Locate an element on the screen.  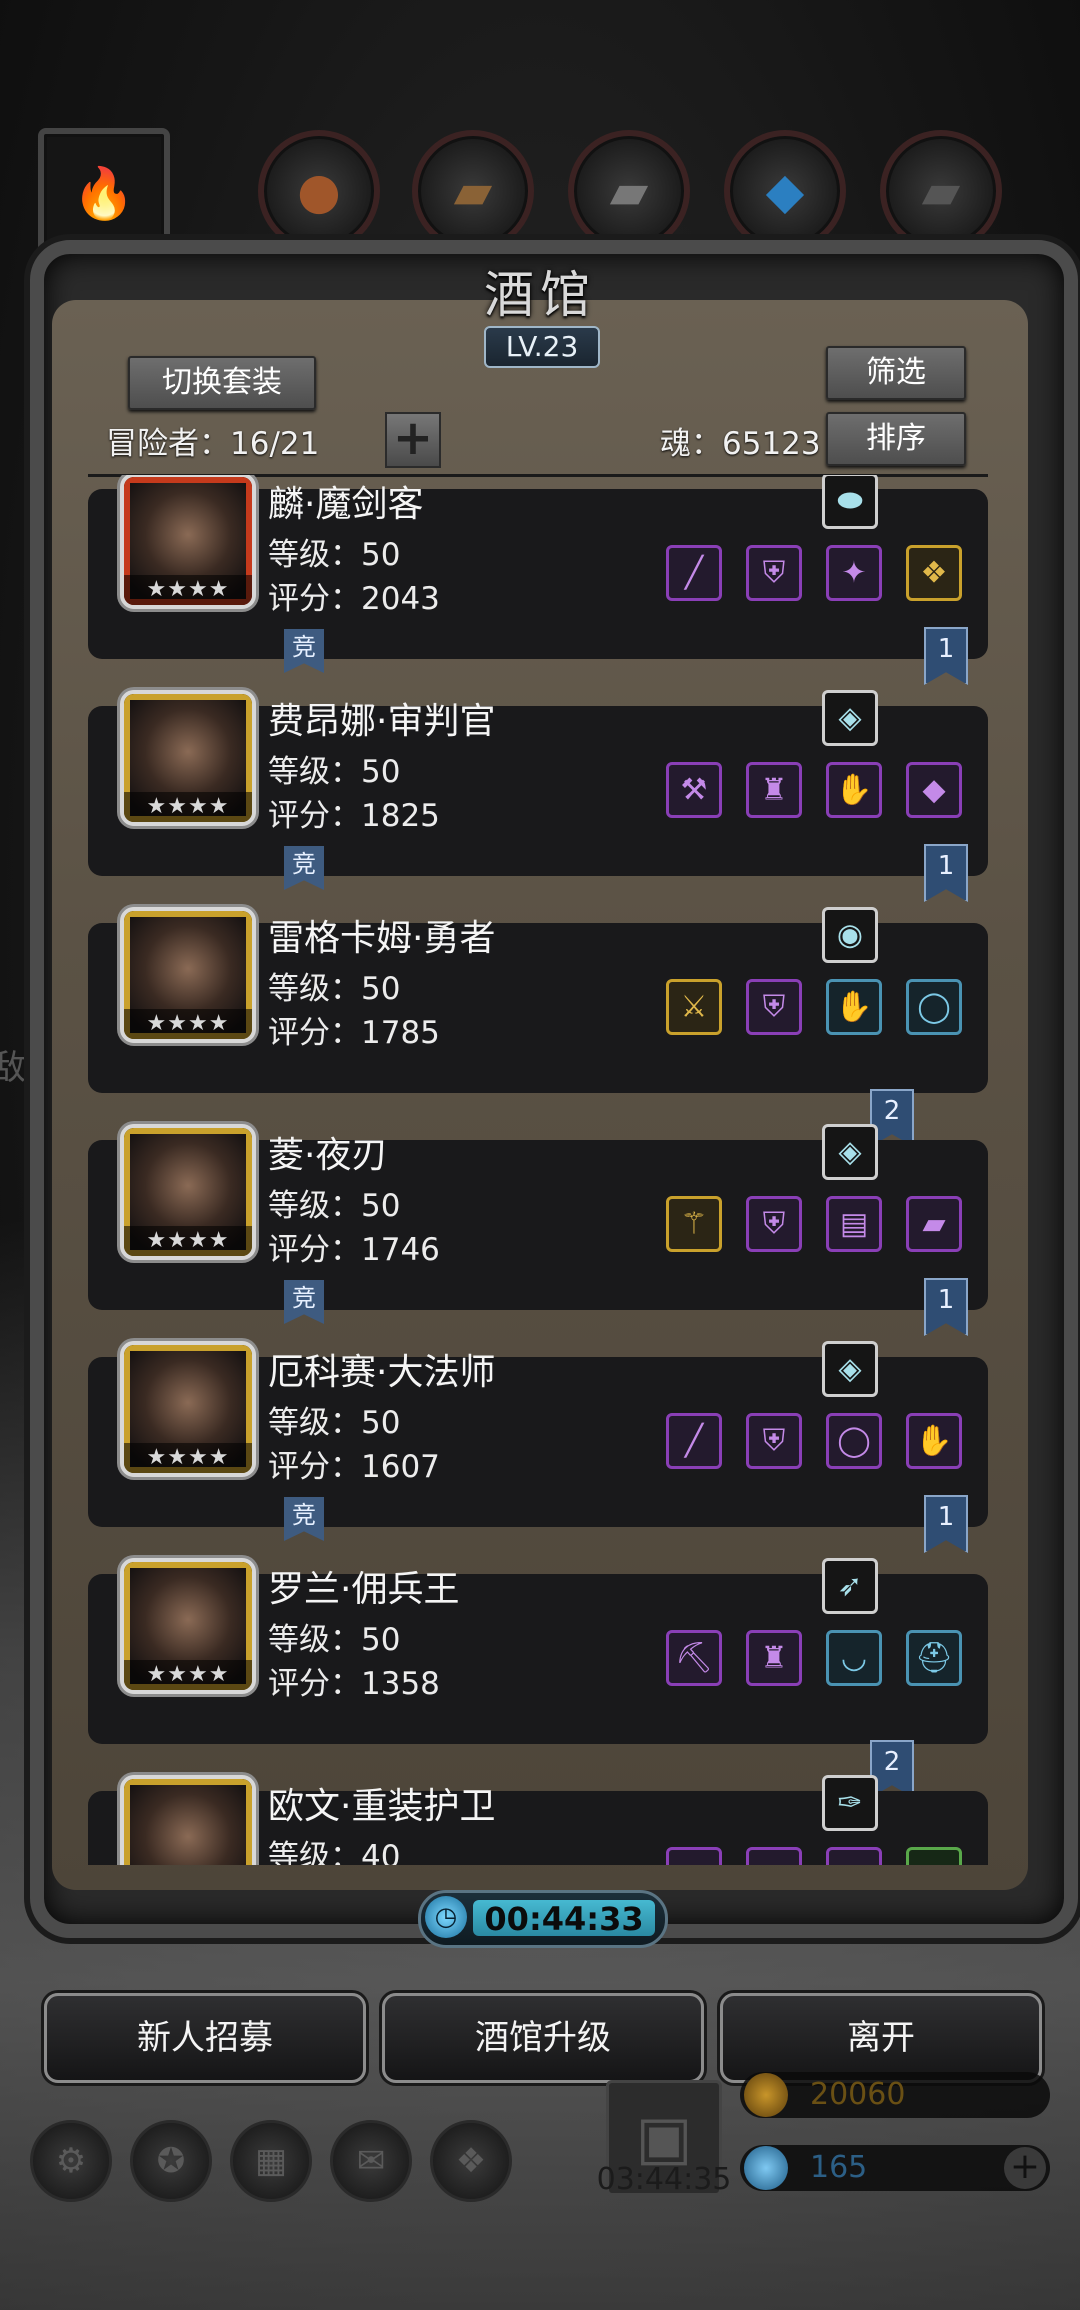
staff-icon: ⚚ is located at coordinates (694, 1224).